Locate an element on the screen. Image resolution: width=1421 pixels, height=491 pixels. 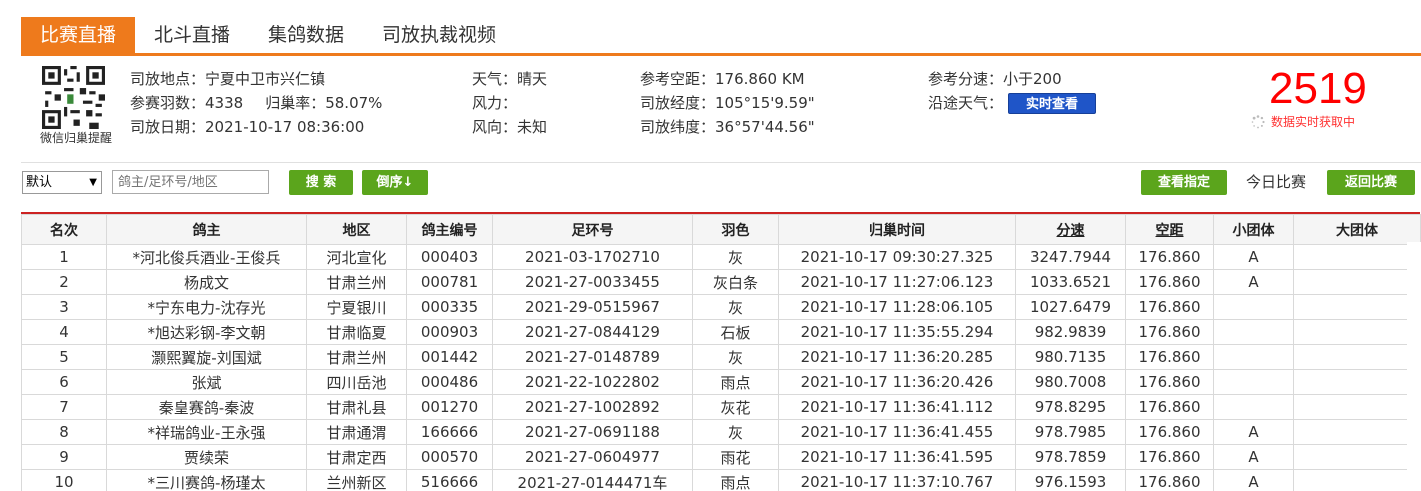
realtime-weather-button: 实时查看 is located at coordinates (1052, 103).